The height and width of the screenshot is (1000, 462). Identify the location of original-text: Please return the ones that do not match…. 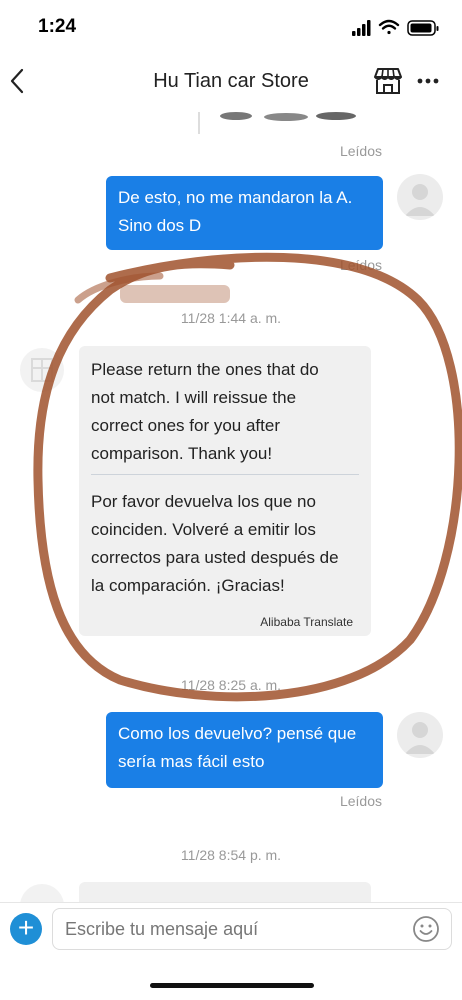
(228, 412).